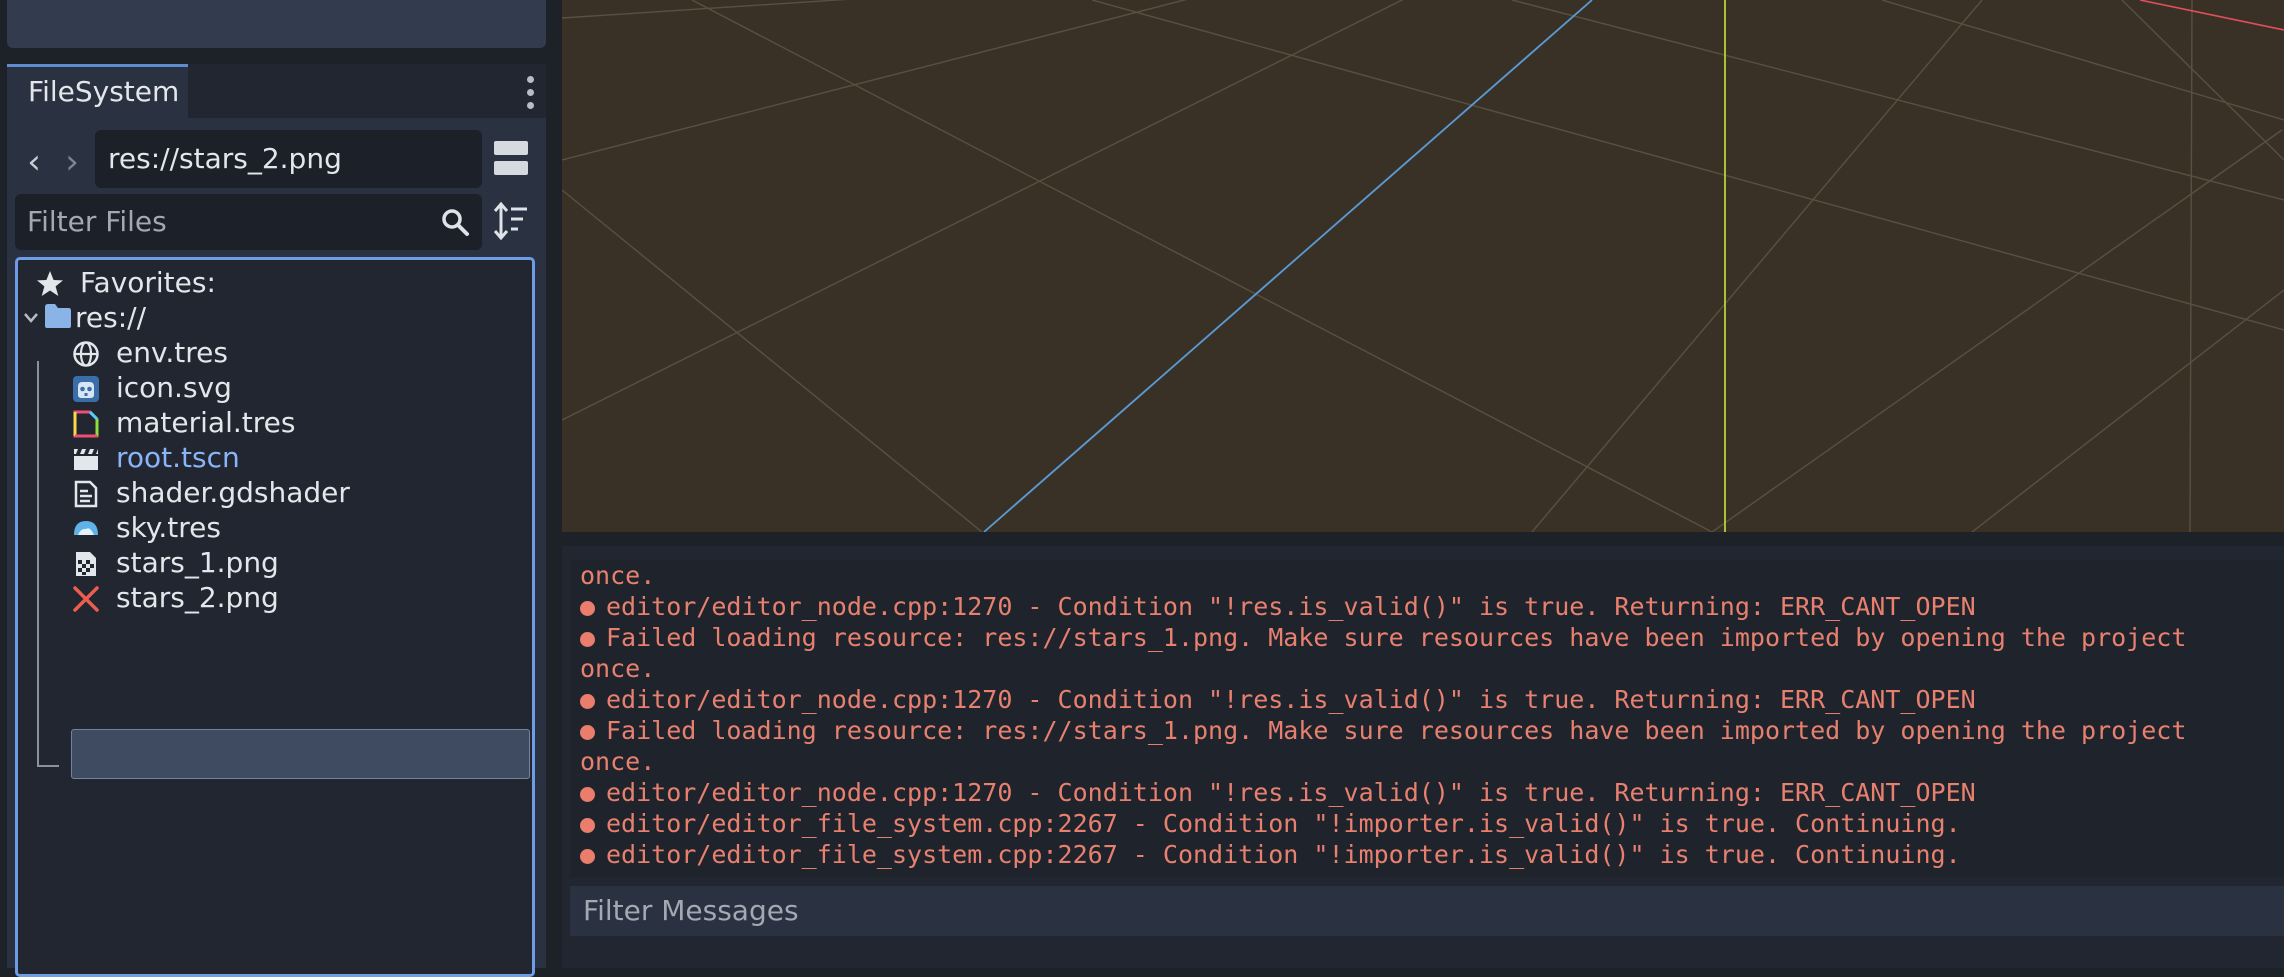 The width and height of the screenshot is (2284, 977). Describe the element at coordinates (31, 318) in the screenshot. I see `chevron-down-icon` at that location.